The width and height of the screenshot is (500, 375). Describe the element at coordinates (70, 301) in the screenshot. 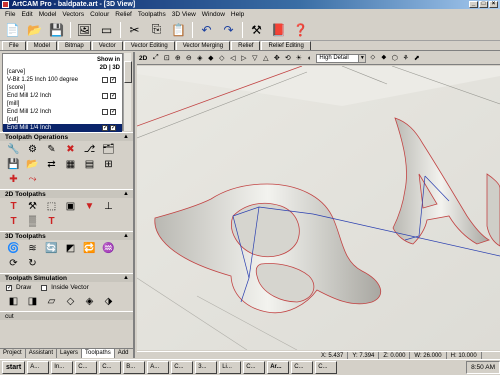

I see `reset-simulation-icon: ◇` at that location.